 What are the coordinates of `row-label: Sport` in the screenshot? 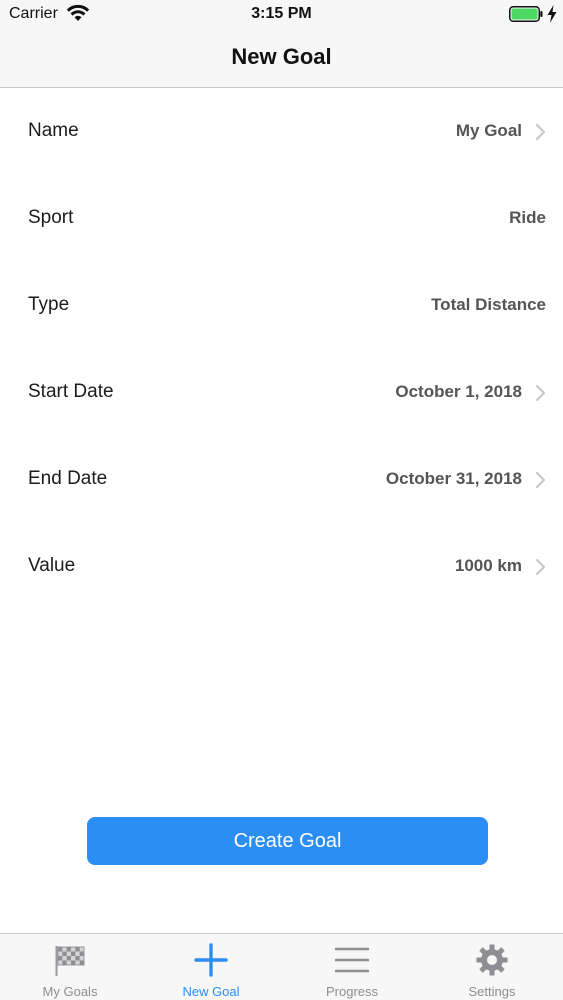 It's located at (51, 217).